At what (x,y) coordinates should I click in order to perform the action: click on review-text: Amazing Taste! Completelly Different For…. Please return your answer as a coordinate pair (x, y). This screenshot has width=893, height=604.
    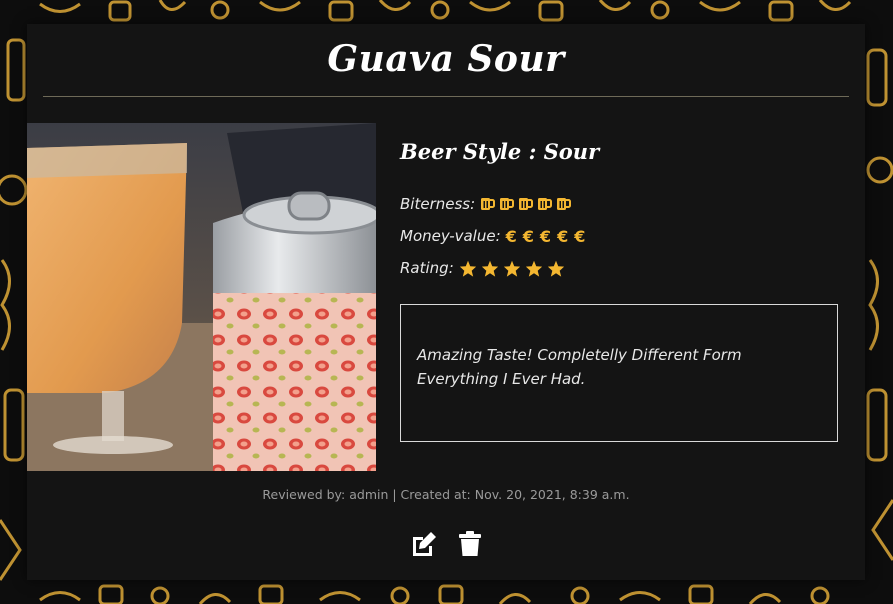
    Looking at the image, I should click on (579, 367).